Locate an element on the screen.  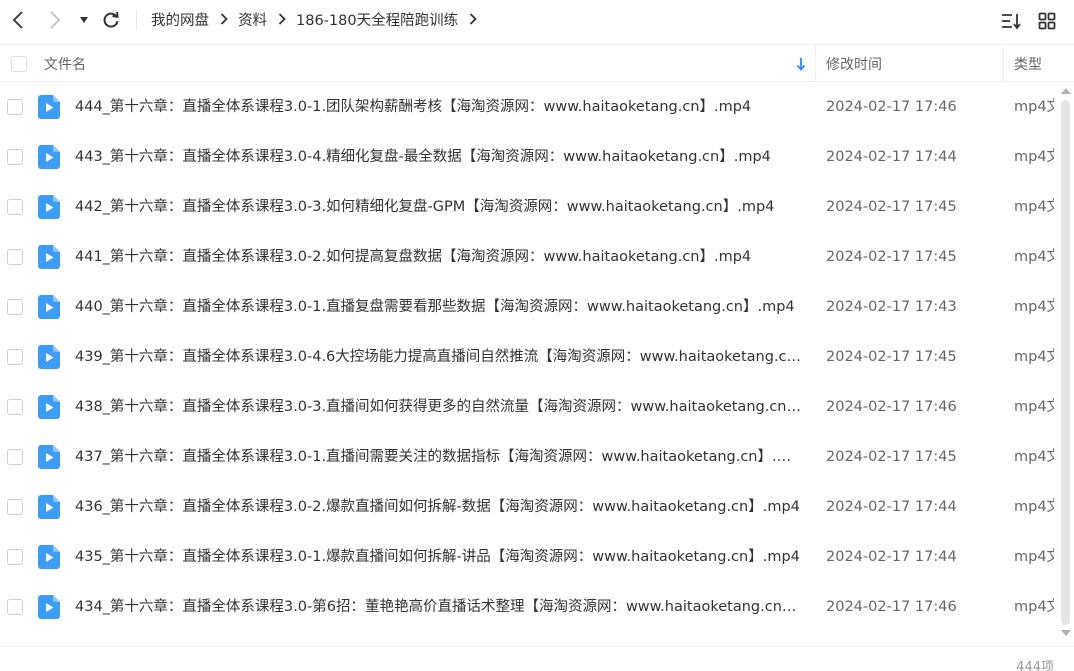
column-type-header: 类型 is located at coordinates (1028, 63).